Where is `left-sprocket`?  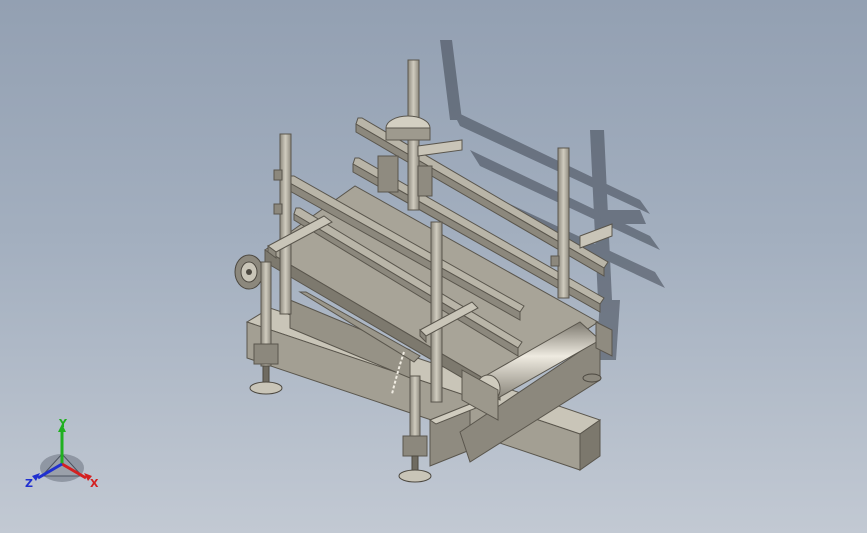 left-sprocket is located at coordinates (249, 272).